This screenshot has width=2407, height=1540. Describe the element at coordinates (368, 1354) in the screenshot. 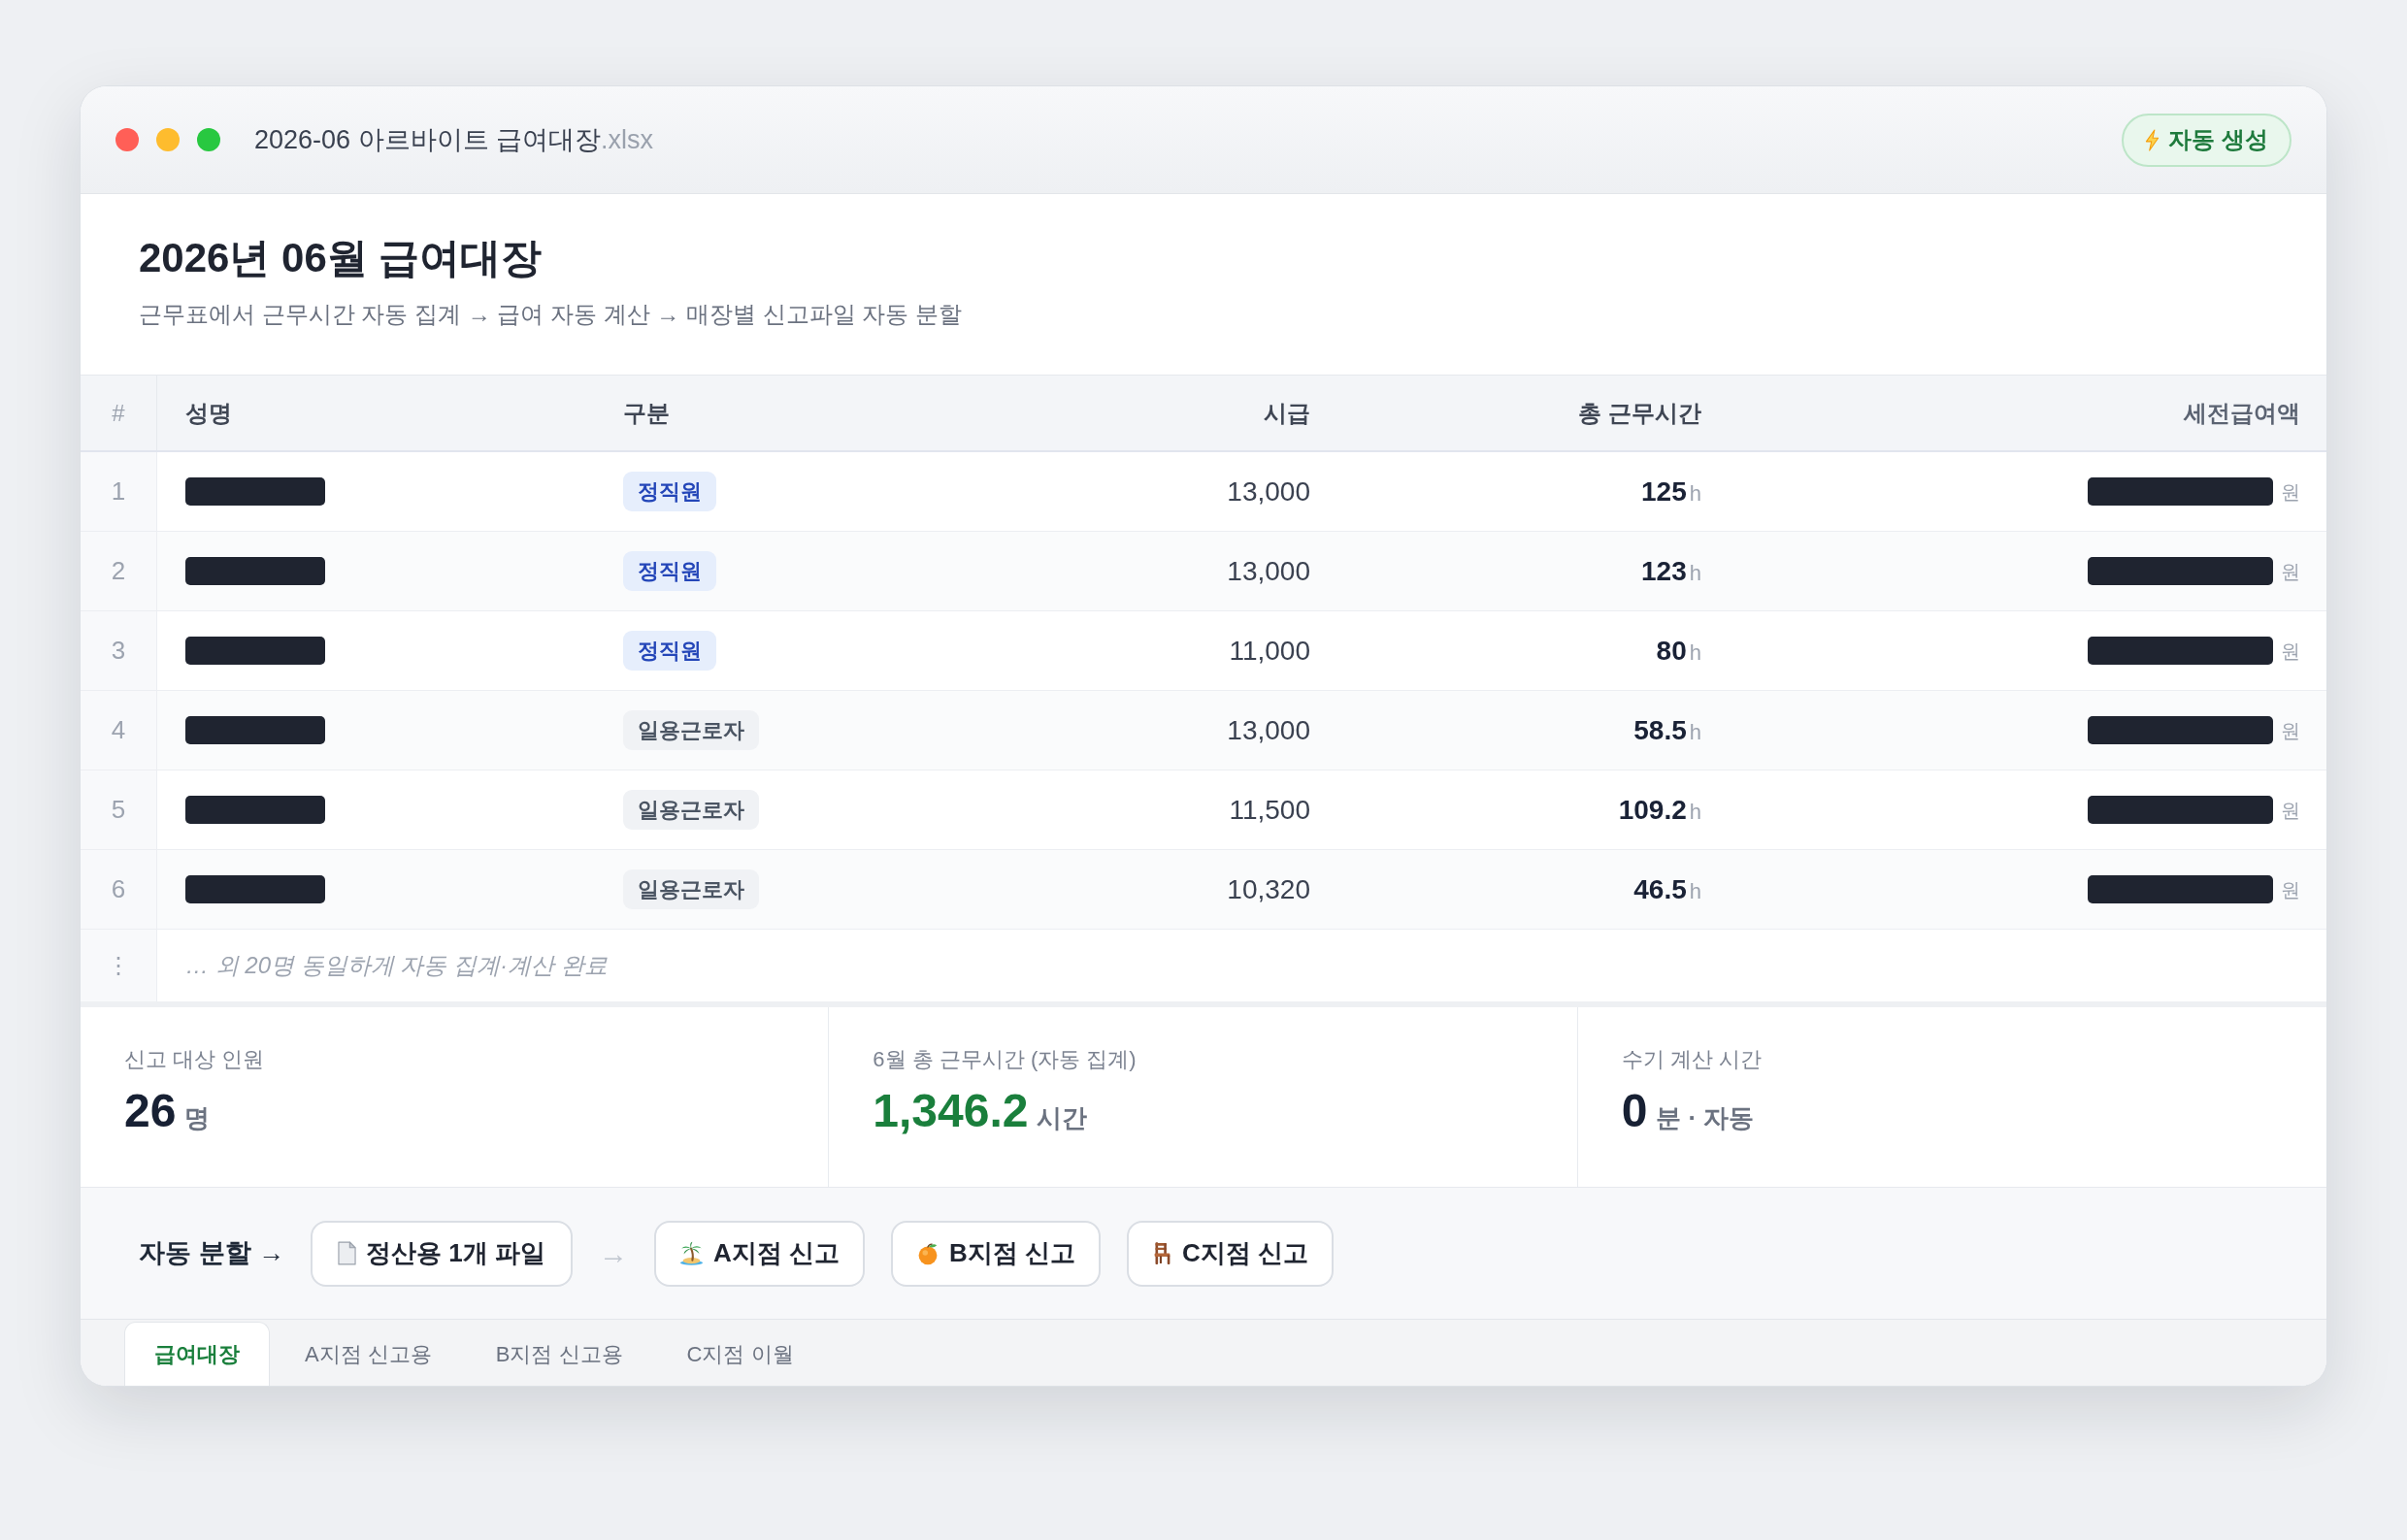

I see `sheet-tab: A지점 신고용` at that location.